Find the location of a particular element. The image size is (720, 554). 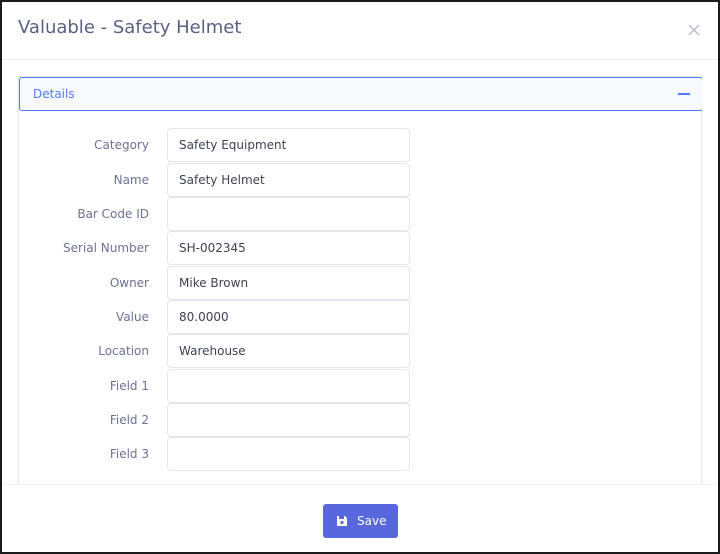

serial-number-input is located at coordinates (288, 248).